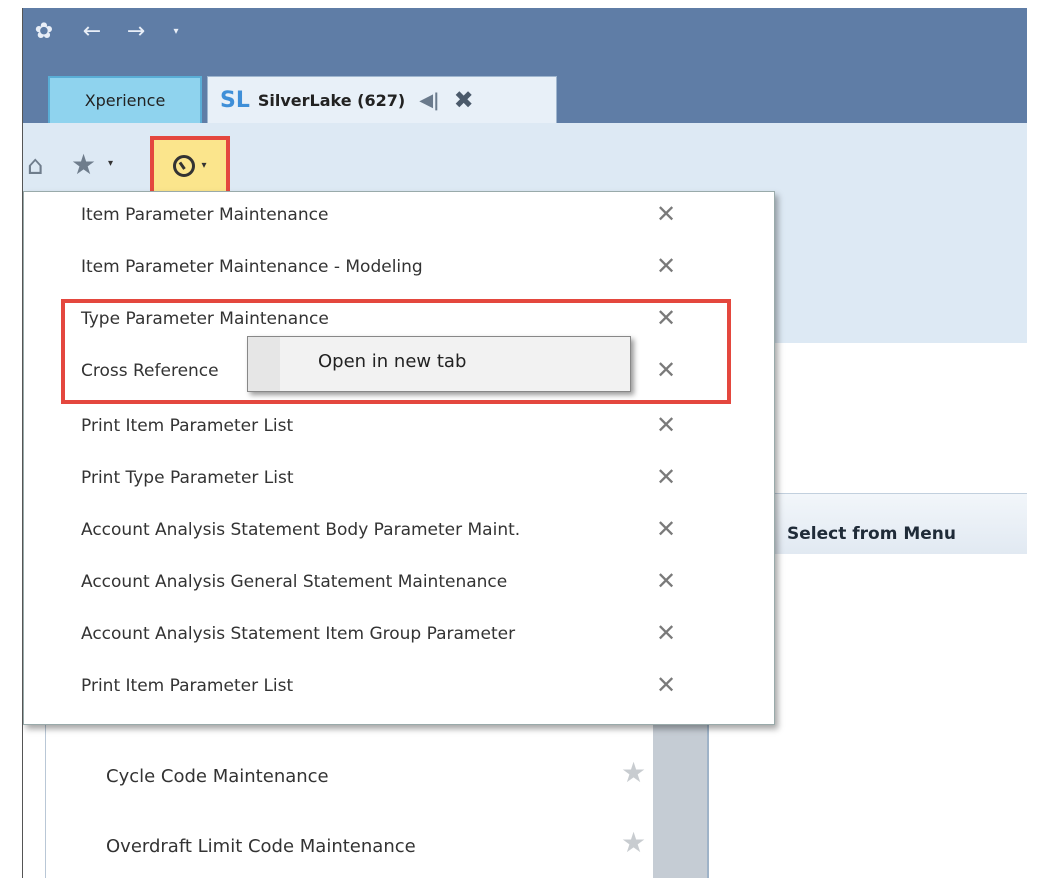  I want to click on tab-silverlake: SL SilverLake (627) ◀| ✖, so click(382, 99).